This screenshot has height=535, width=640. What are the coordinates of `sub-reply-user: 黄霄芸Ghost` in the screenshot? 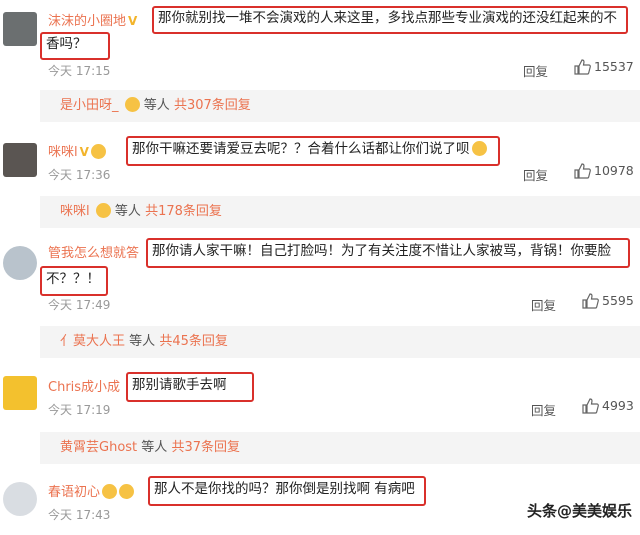 It's located at (98, 447).